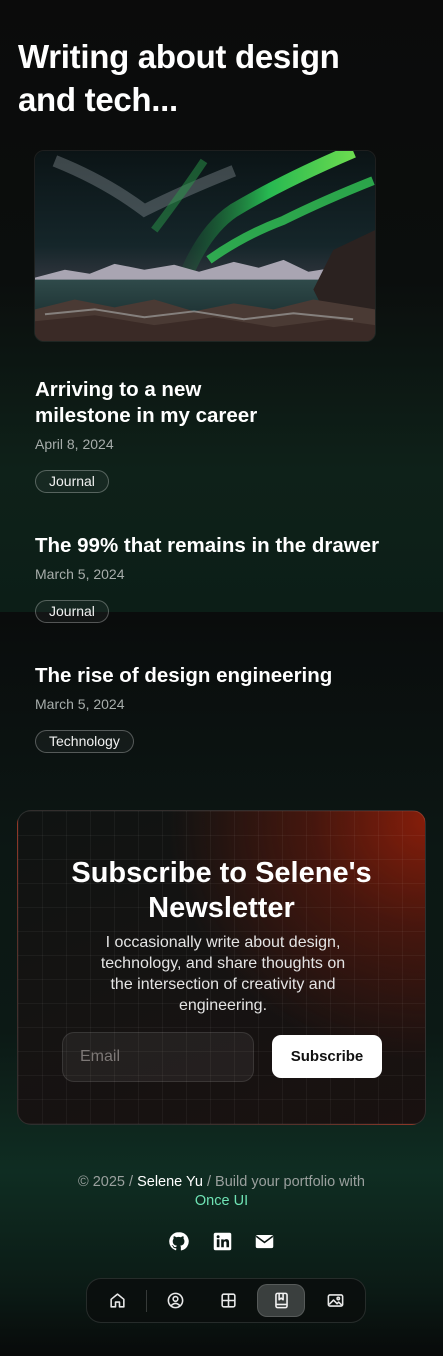 The height and width of the screenshot is (1356, 443). Describe the element at coordinates (285, 1182) in the screenshot. I see `footer-build-text: / Build your portfolio with` at that location.